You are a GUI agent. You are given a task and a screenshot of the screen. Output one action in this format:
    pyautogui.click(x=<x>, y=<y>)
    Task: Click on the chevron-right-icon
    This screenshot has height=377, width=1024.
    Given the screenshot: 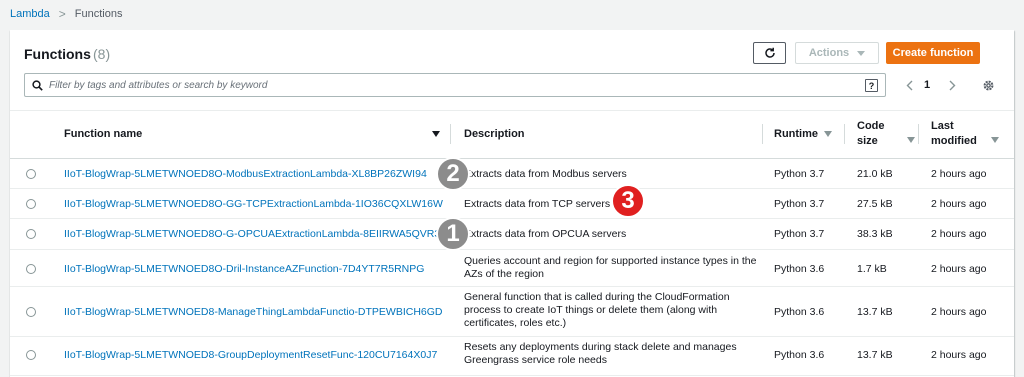 What is the action you would take?
    pyautogui.click(x=952, y=85)
    